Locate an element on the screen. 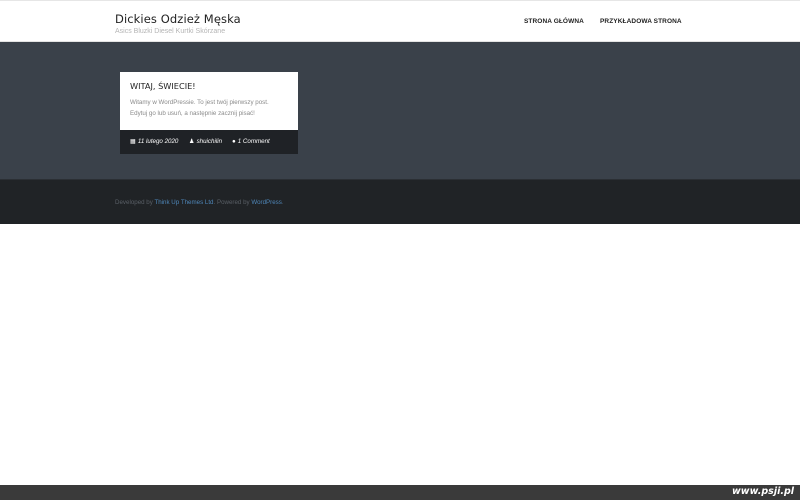 This screenshot has height=500, width=800. post-author: ♟ shuichilin is located at coordinates (205, 141).